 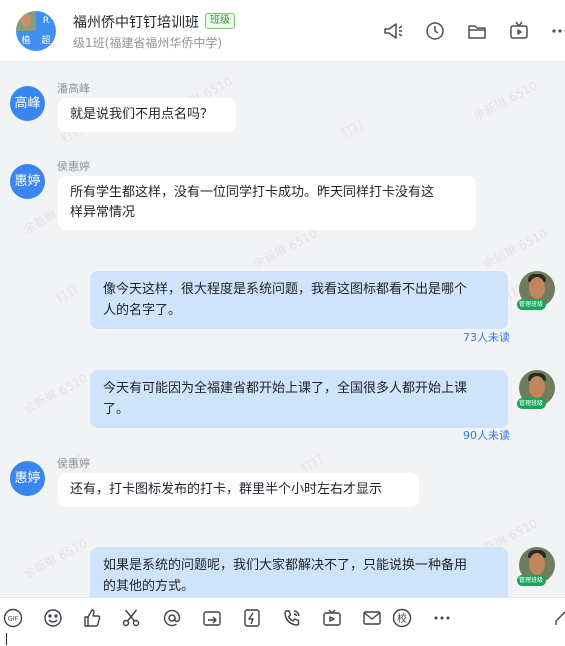 What do you see at coordinates (27, 103) in the screenshot?
I see `avatar: 高峰` at bounding box center [27, 103].